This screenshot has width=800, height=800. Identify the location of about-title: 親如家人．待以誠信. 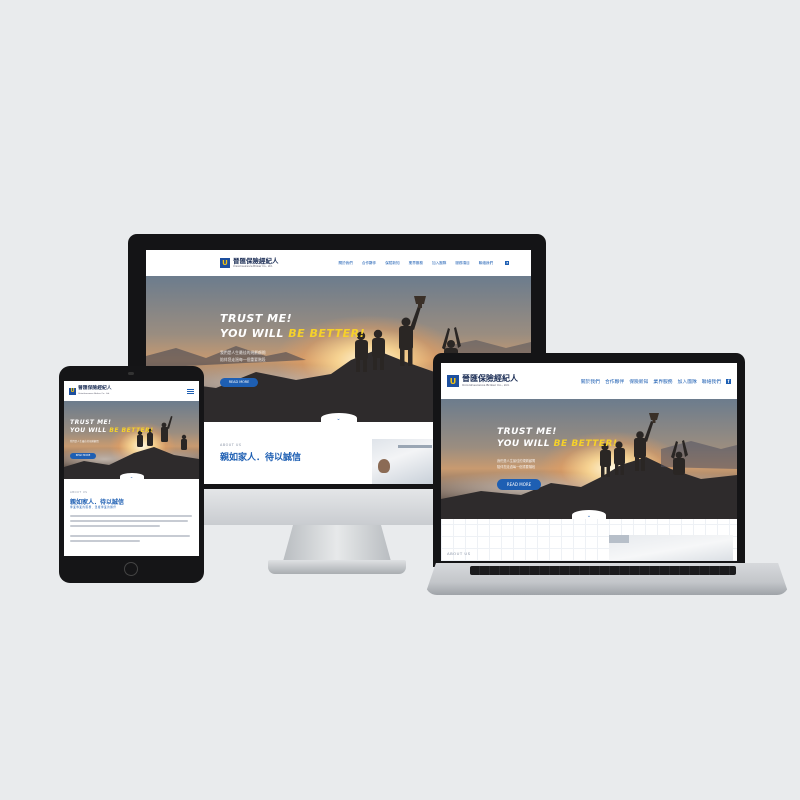
(261, 458).